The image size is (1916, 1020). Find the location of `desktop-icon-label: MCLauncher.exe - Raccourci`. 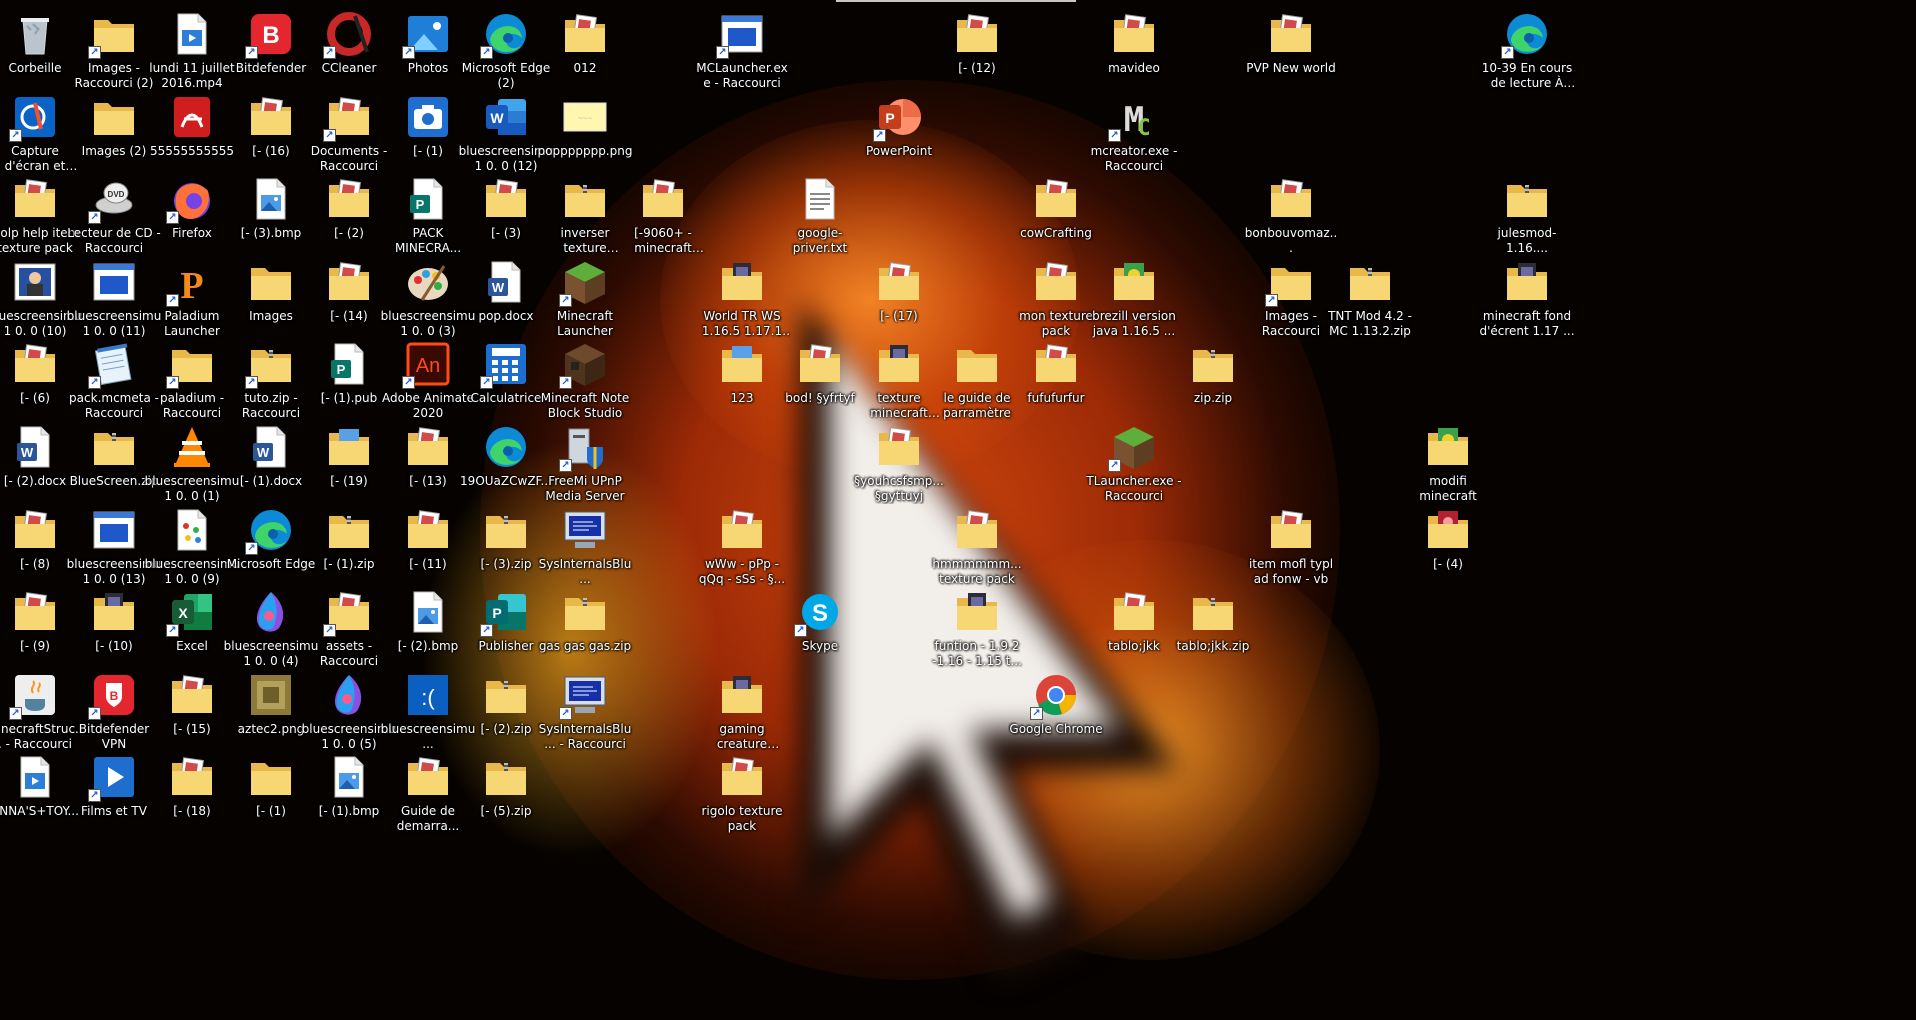

desktop-icon-label: MCLauncher.exe - Raccourci is located at coordinates (742, 75).